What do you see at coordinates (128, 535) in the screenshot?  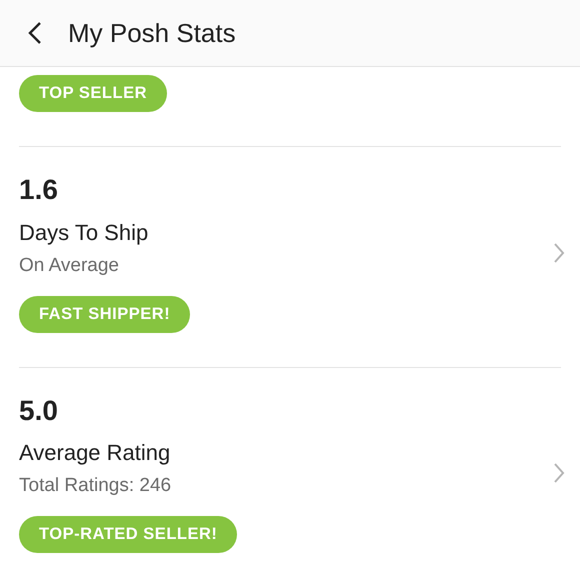 I see `status-badge: TOP-RATED SELLER!` at bounding box center [128, 535].